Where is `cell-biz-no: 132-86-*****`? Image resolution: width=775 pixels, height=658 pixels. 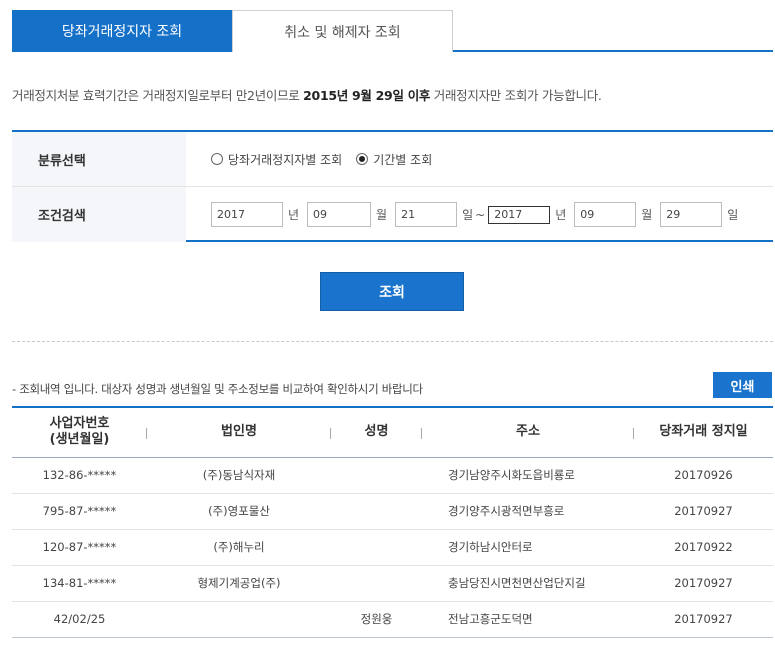
cell-biz-no: 132-86-***** is located at coordinates (79, 475).